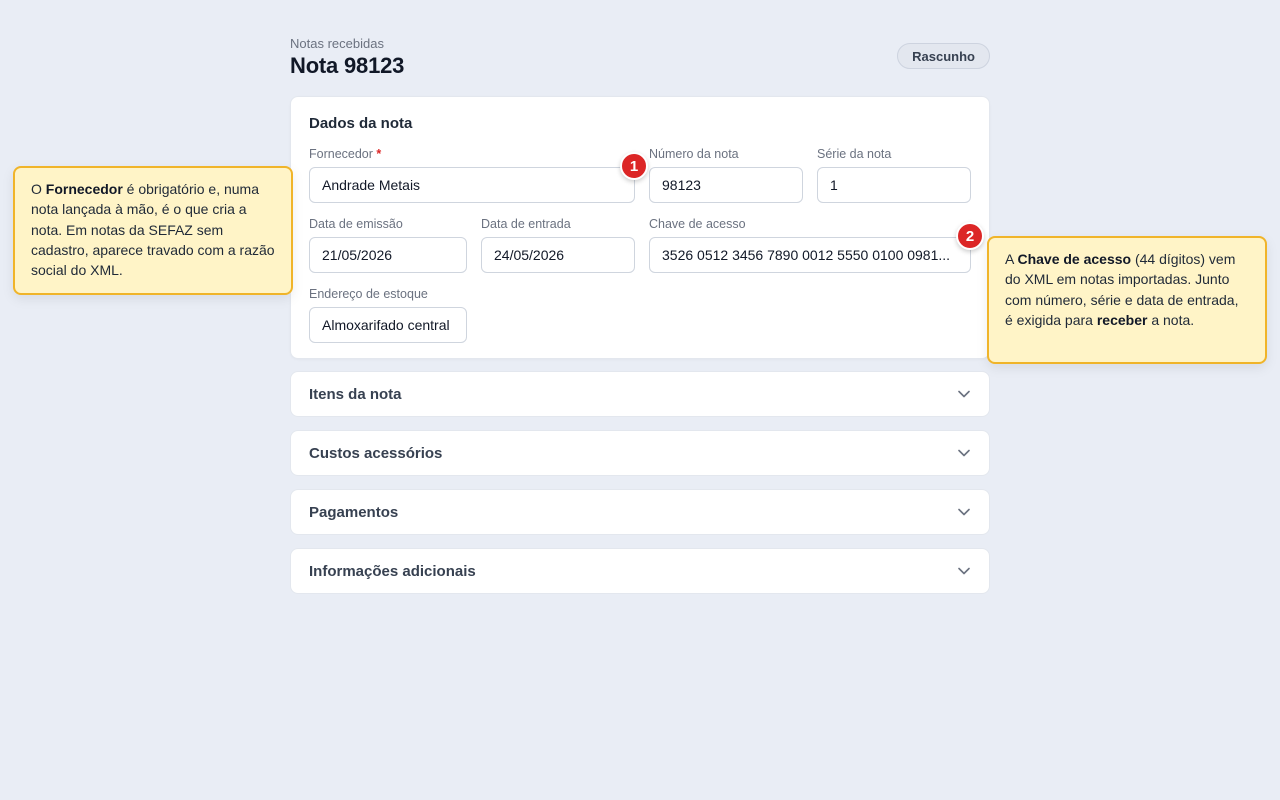 This screenshot has height=800, width=1280. What do you see at coordinates (345, 154) in the screenshot?
I see `fornecedor-label: Fornecedor *` at bounding box center [345, 154].